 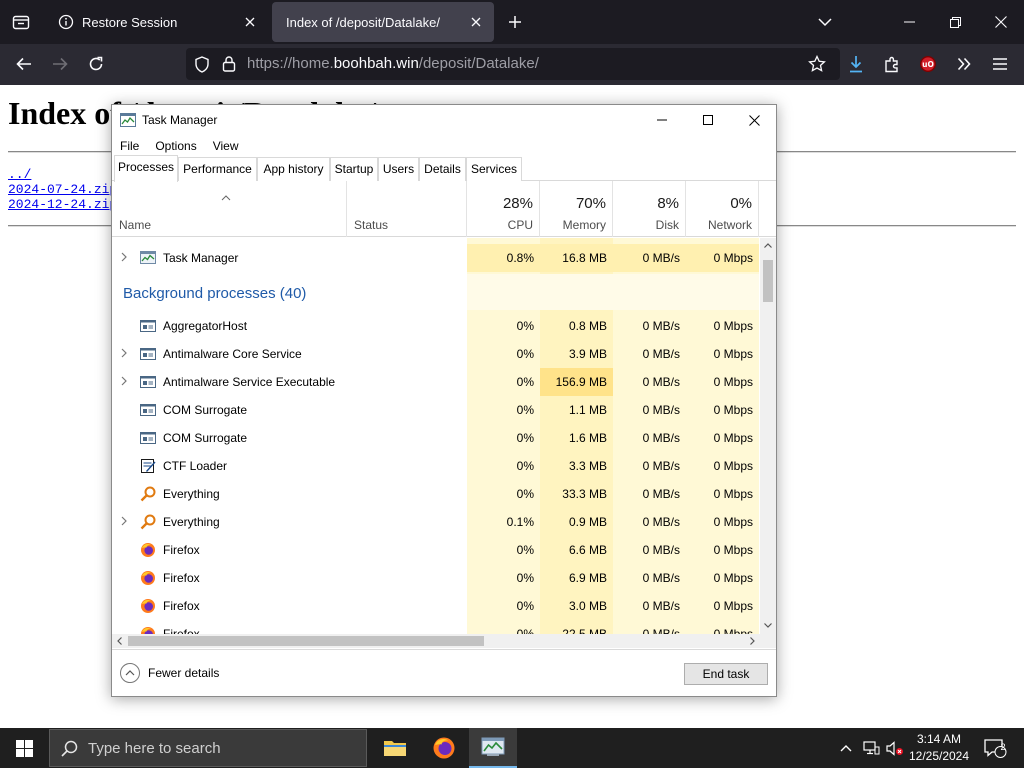 I want to click on menu-view: View, so click(x=226, y=146).